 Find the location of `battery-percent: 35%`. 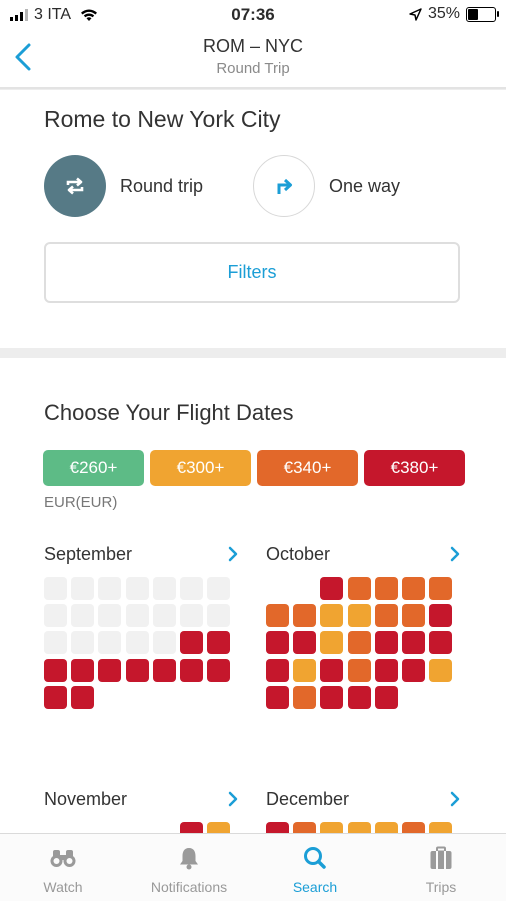

battery-percent: 35% is located at coordinates (443, 13).